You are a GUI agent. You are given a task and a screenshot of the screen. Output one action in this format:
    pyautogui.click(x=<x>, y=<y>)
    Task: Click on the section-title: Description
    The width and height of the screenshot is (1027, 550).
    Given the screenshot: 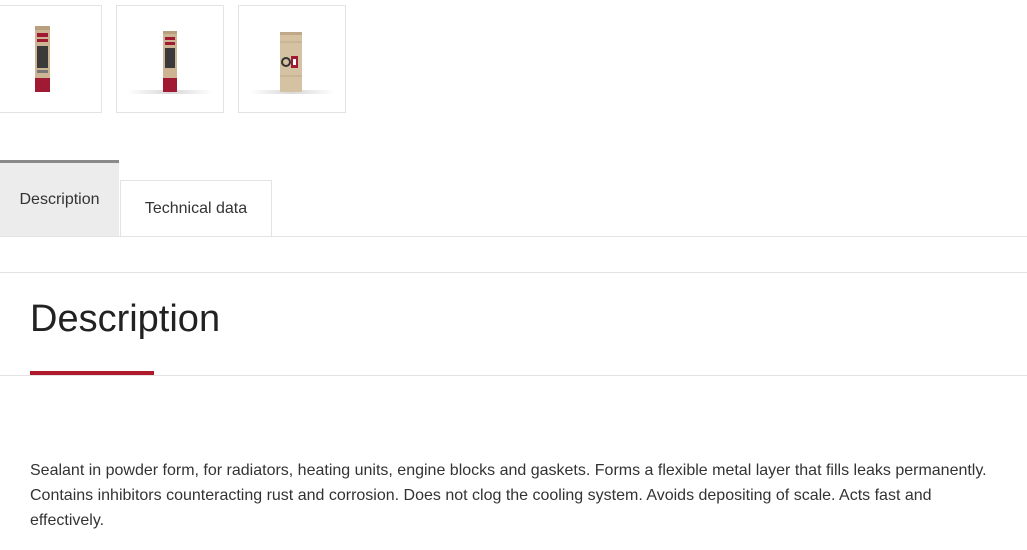 What is the action you would take?
    pyautogui.click(x=125, y=319)
    